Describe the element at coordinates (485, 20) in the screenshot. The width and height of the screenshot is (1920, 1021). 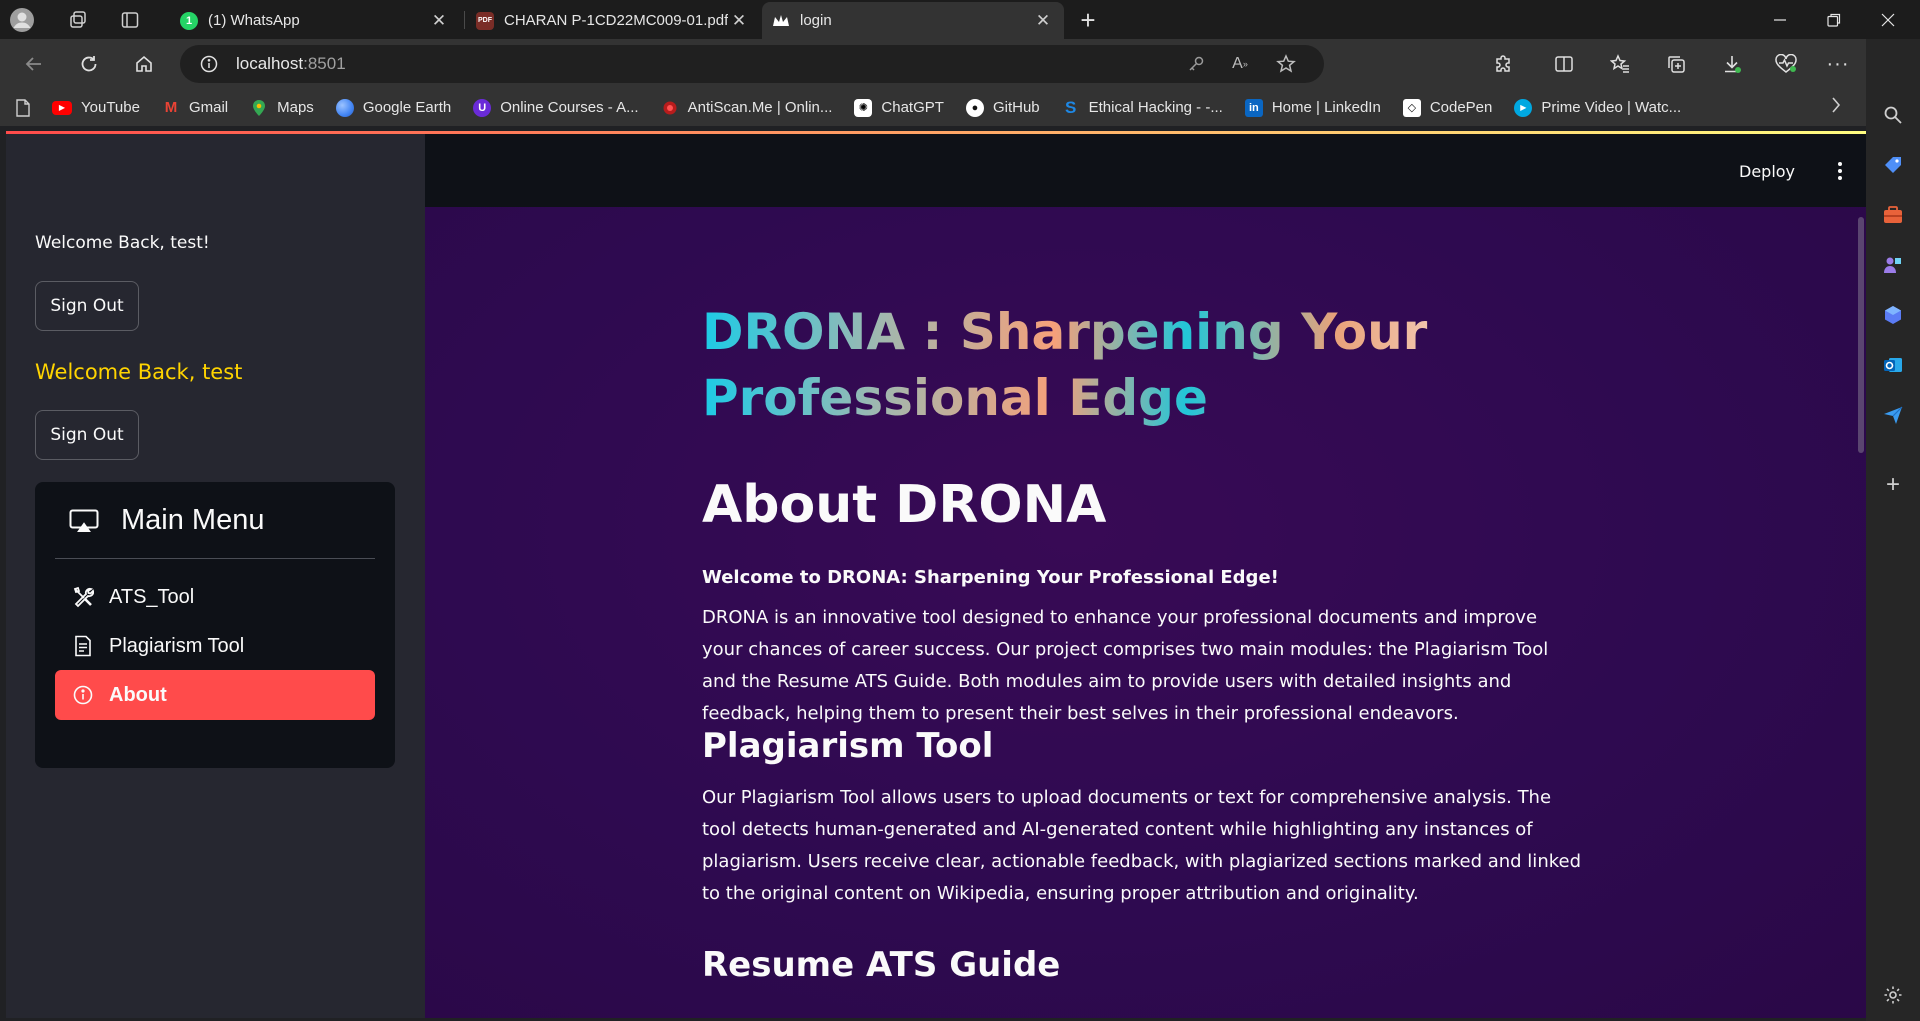
I see `pdf-icon: PDF` at that location.